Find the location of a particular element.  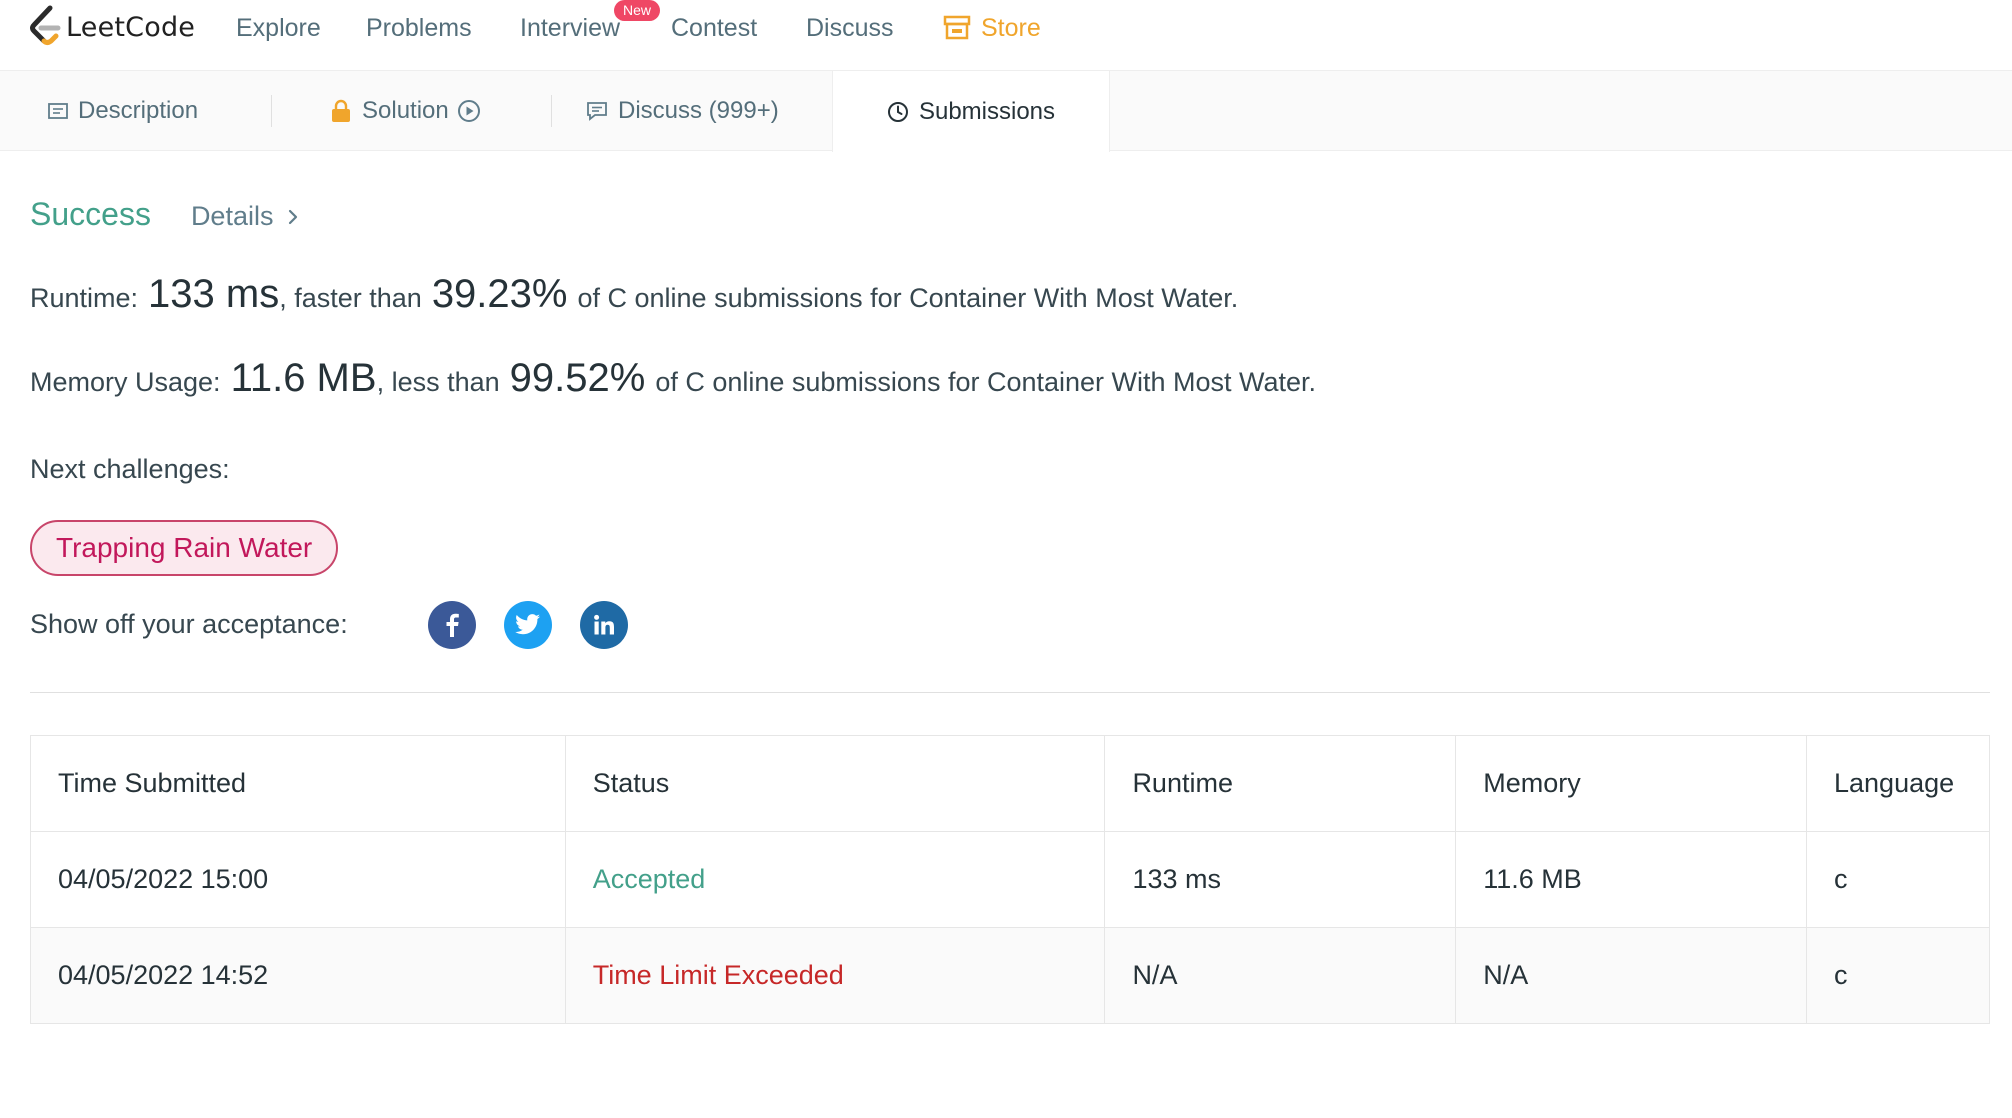

result-status: Success is located at coordinates (90, 214).